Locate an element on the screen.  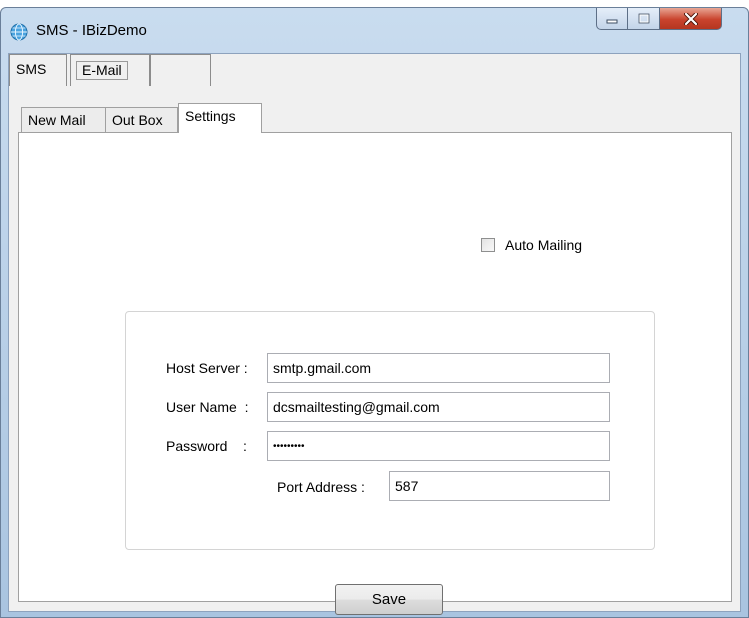
minimize-icon is located at coordinates (612, 21).